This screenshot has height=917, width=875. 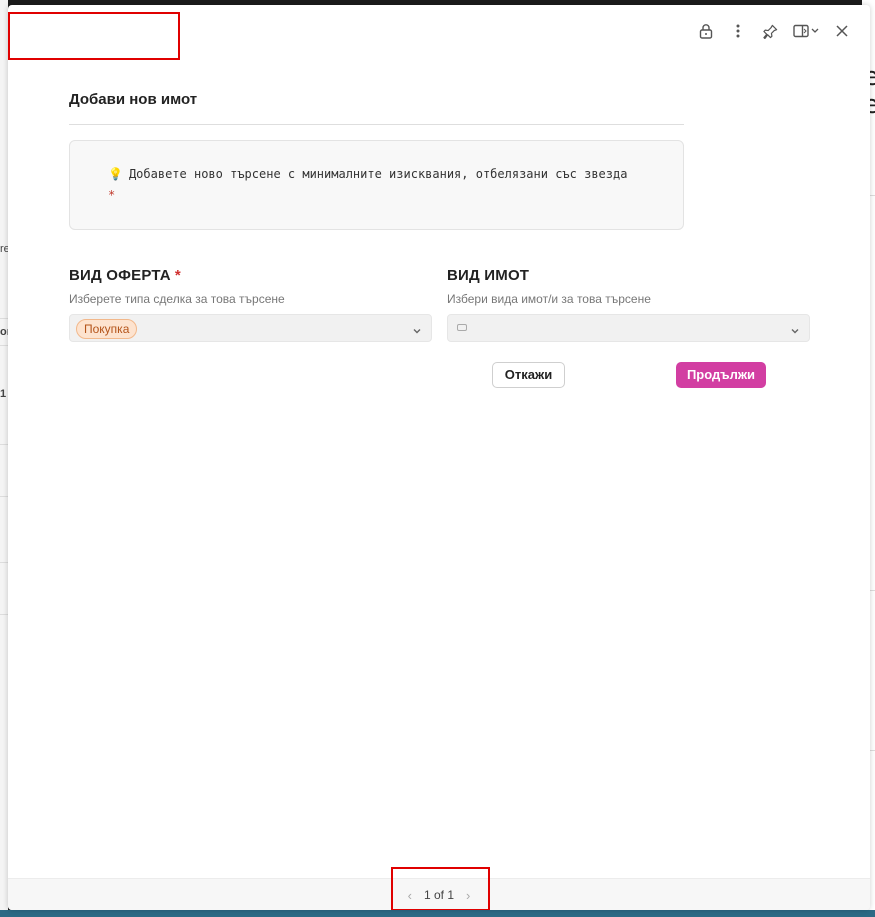 I want to click on lightbulb-icon: 💡, so click(x=115, y=174).